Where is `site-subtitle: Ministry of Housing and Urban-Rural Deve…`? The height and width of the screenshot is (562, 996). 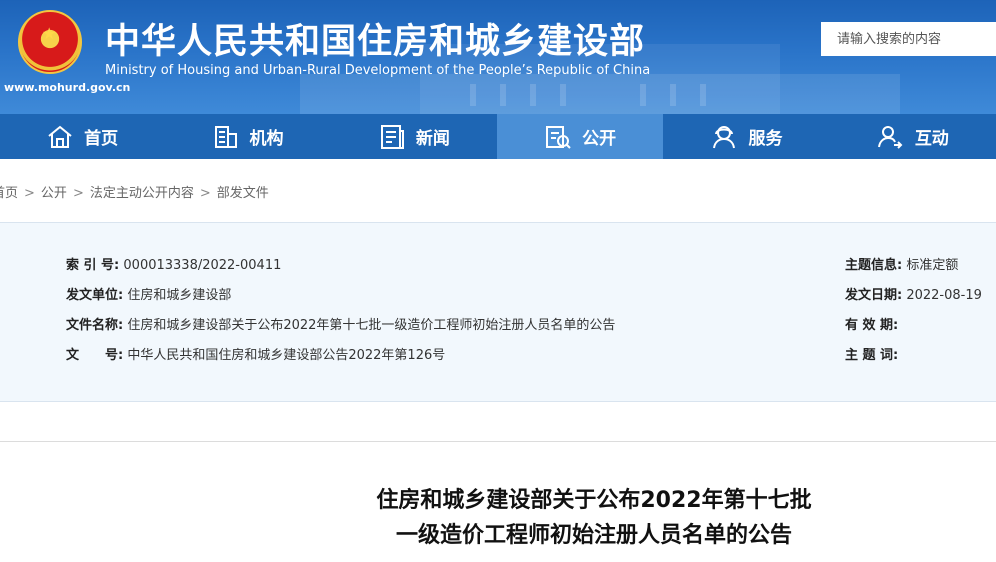
site-subtitle: Ministry of Housing and Urban-Rural Deve… is located at coordinates (378, 70).